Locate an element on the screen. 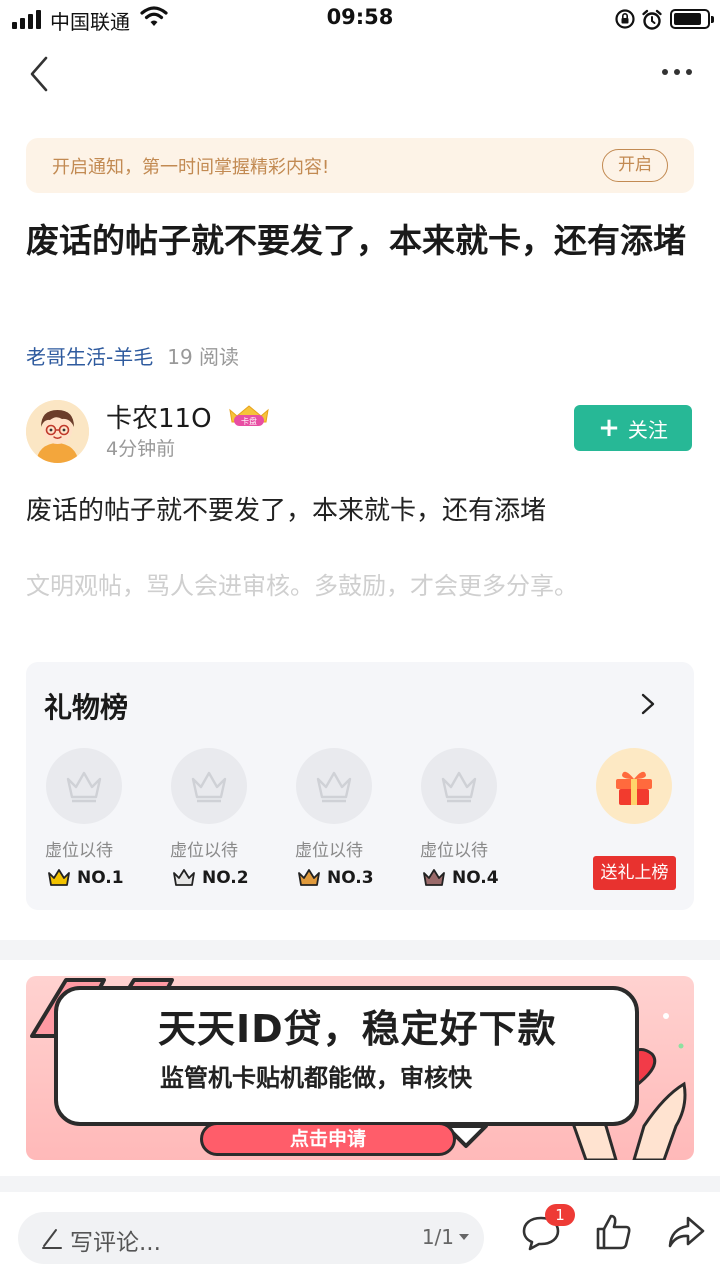  rank-label: NO.3 is located at coordinates (335, 878).